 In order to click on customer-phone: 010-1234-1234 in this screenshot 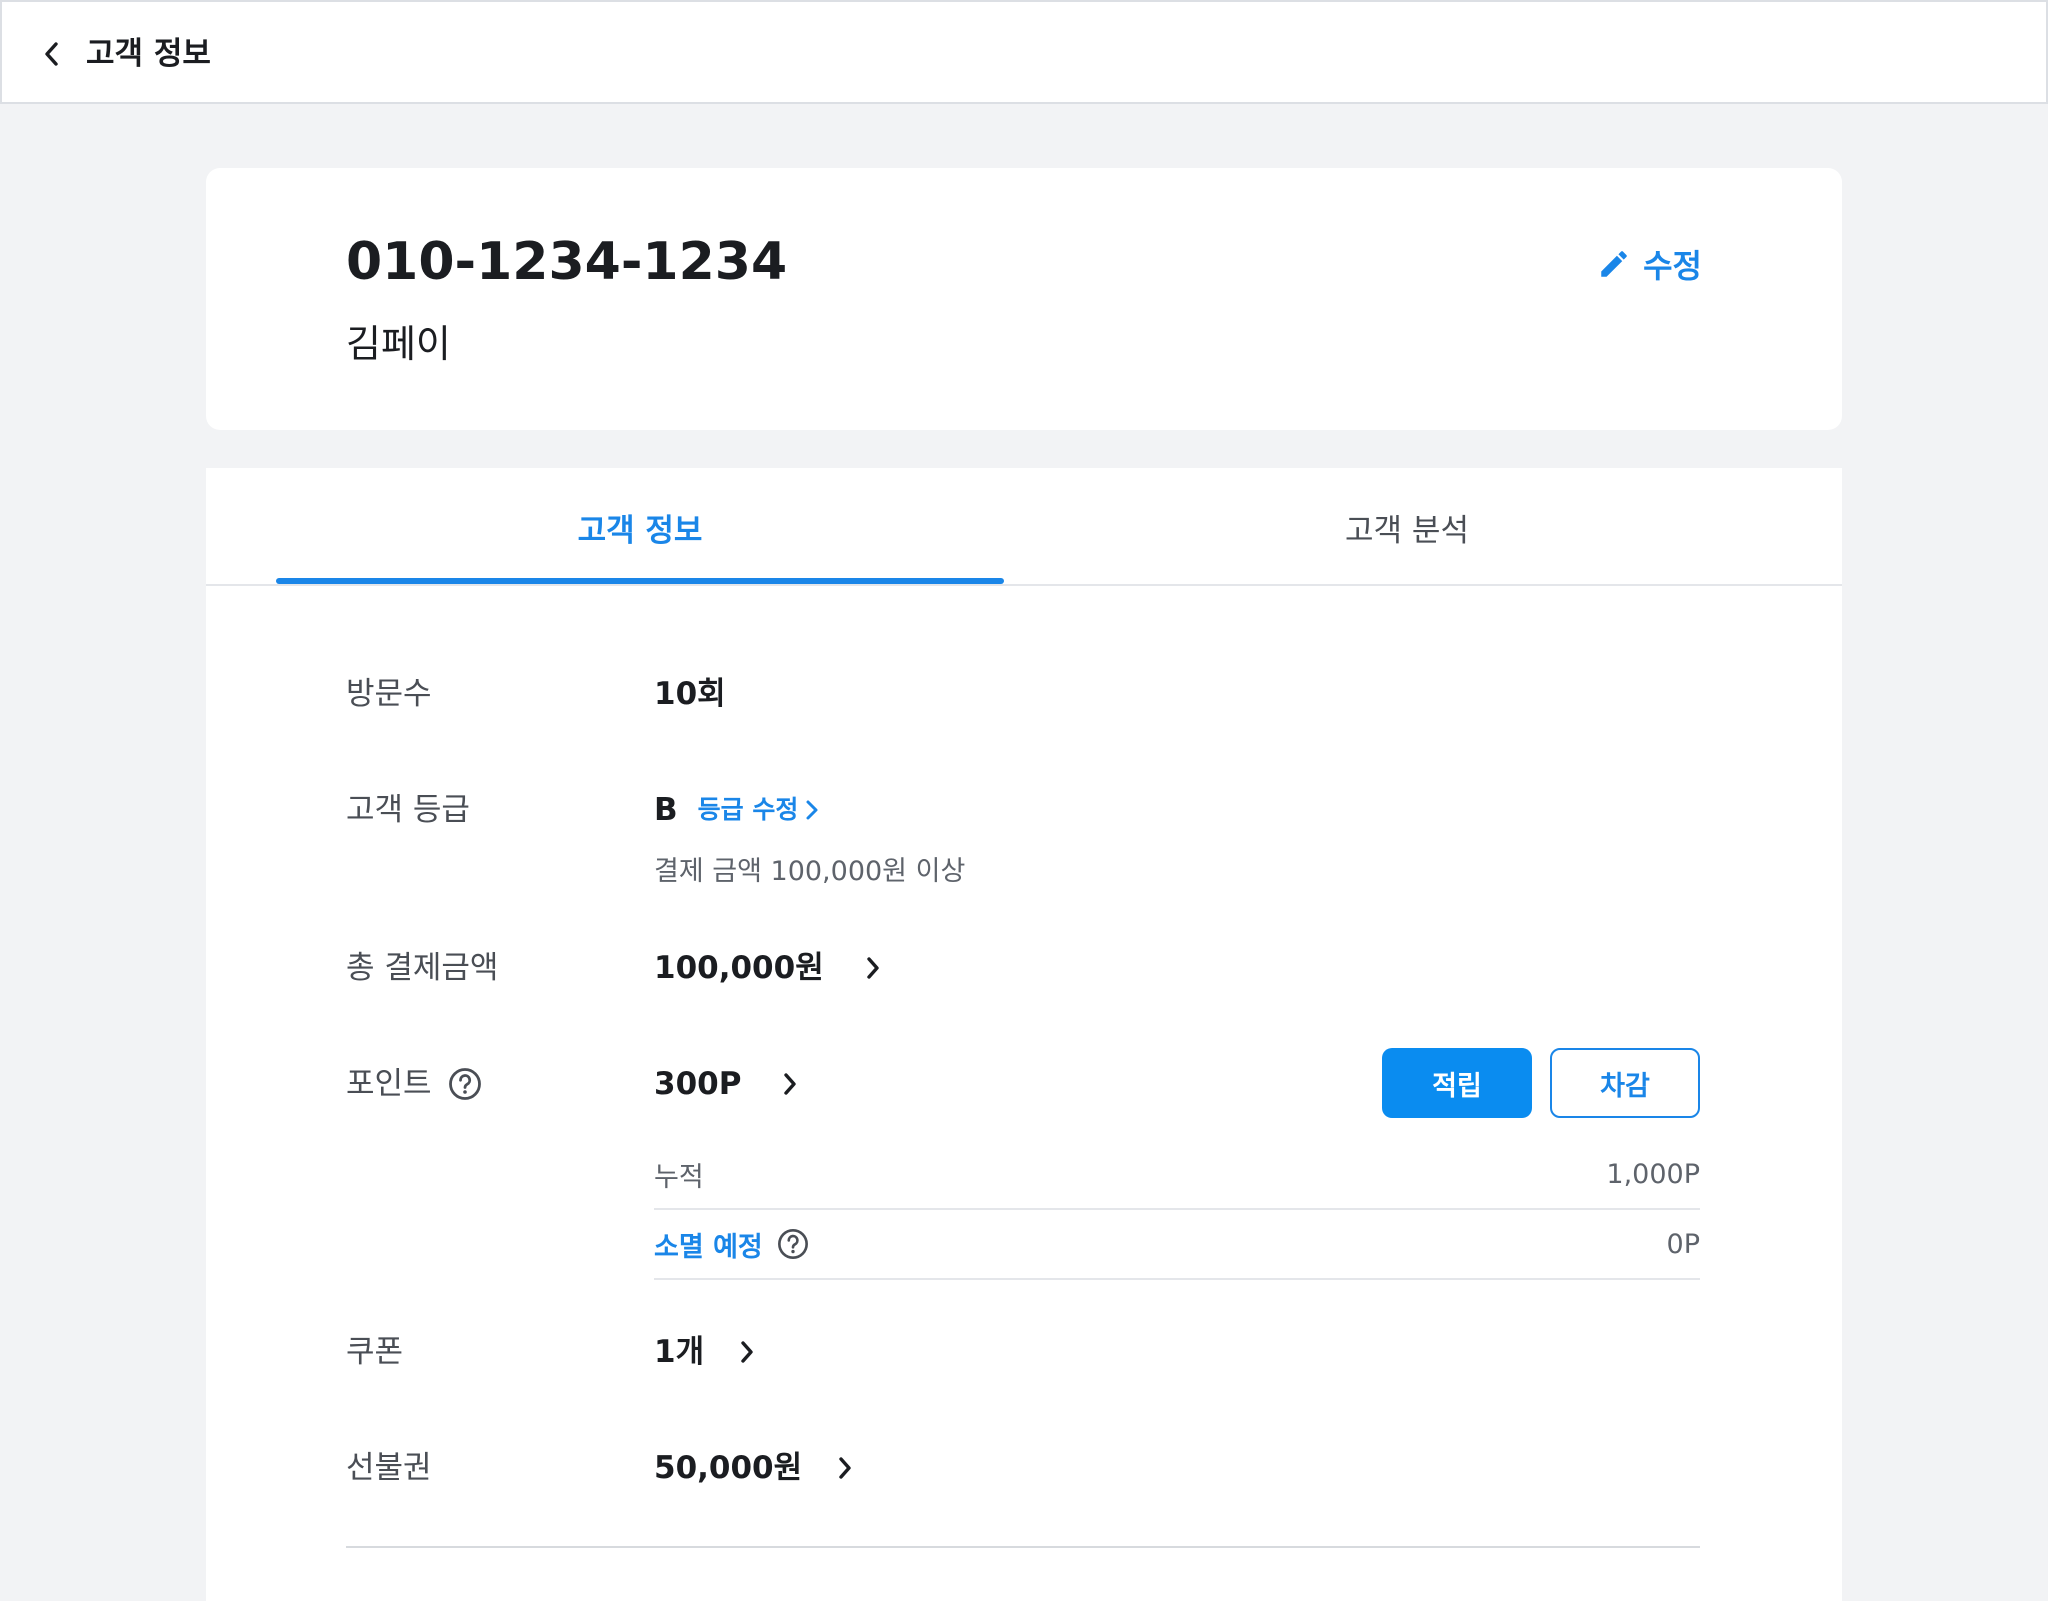, I will do `click(567, 262)`.